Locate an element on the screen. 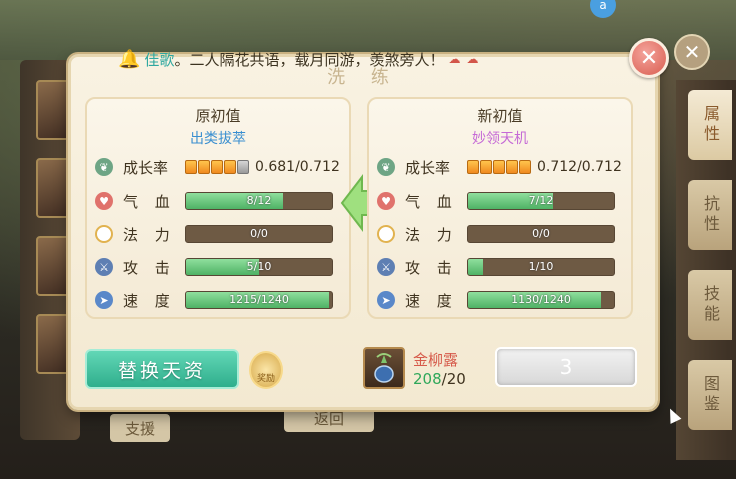 The height and width of the screenshot is (479, 736). stat-row-hp: ♥ 气 血 8/12 is located at coordinates (218, 201).